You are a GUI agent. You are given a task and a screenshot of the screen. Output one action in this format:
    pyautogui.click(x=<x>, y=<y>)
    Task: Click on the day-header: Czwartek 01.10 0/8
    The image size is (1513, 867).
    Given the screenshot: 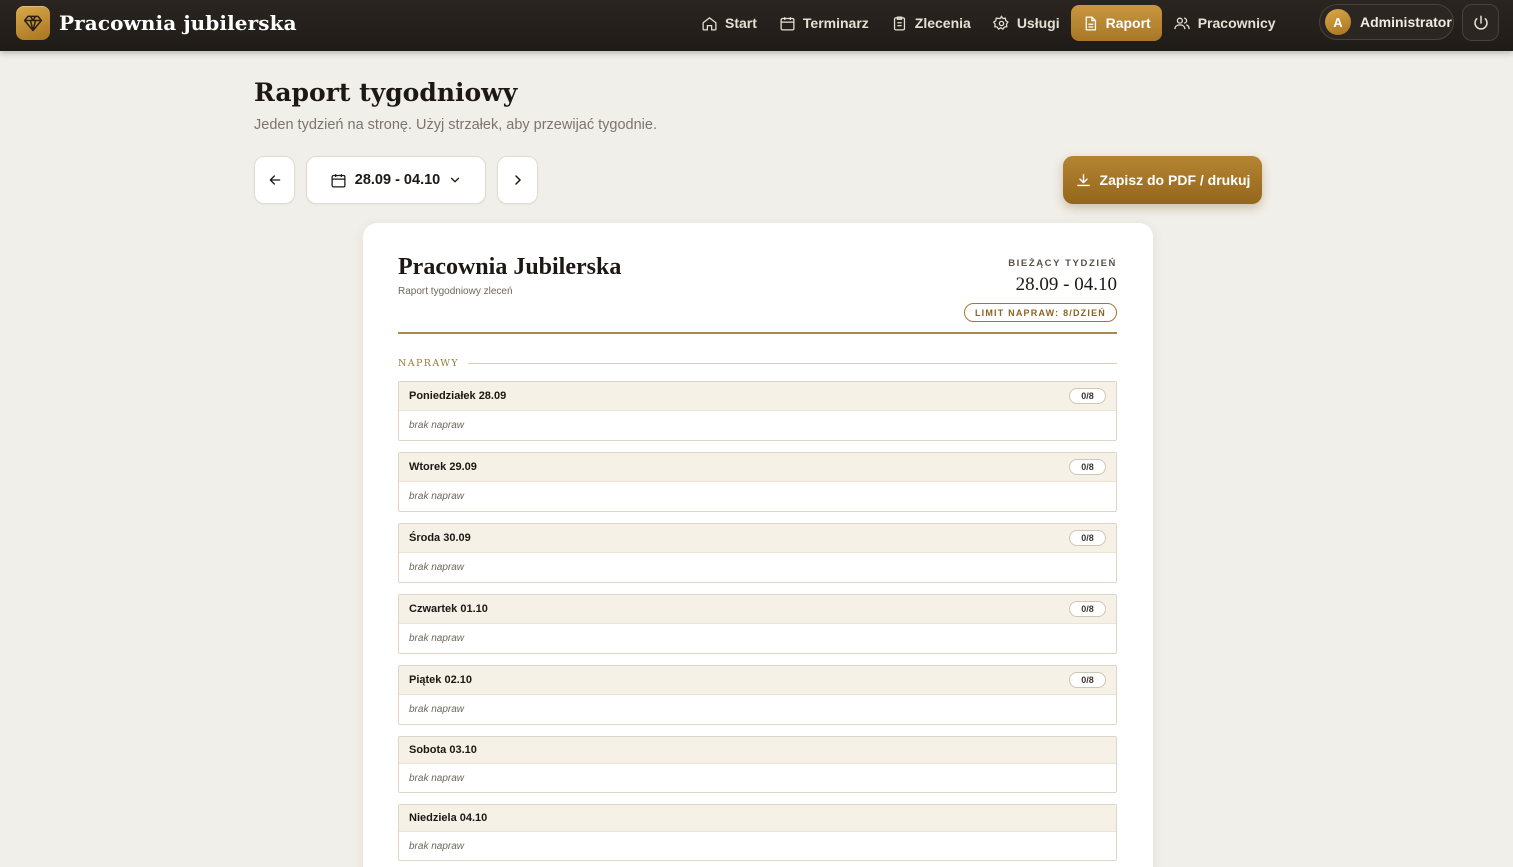 What is the action you would take?
    pyautogui.click(x=757, y=609)
    